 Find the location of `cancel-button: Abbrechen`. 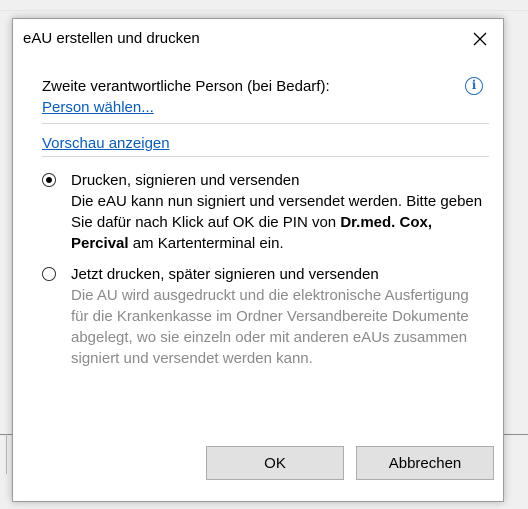

cancel-button: Abbrechen is located at coordinates (425, 463).